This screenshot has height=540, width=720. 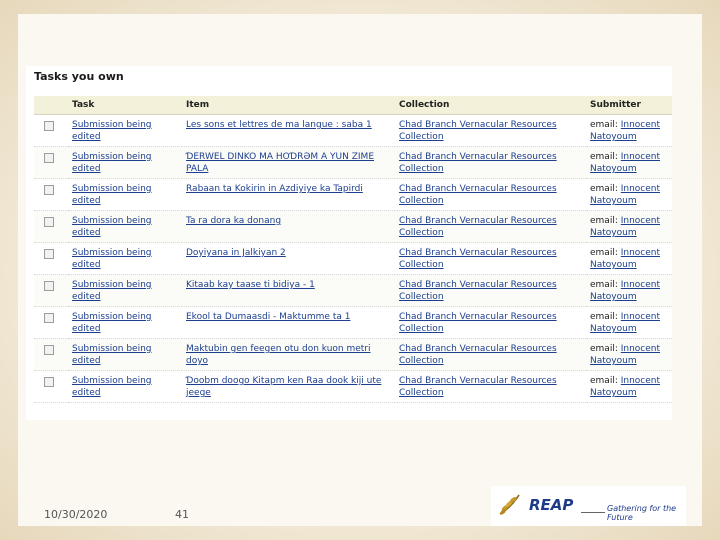 What do you see at coordinates (593, 512) in the screenshot?
I see `logo-divider` at bounding box center [593, 512].